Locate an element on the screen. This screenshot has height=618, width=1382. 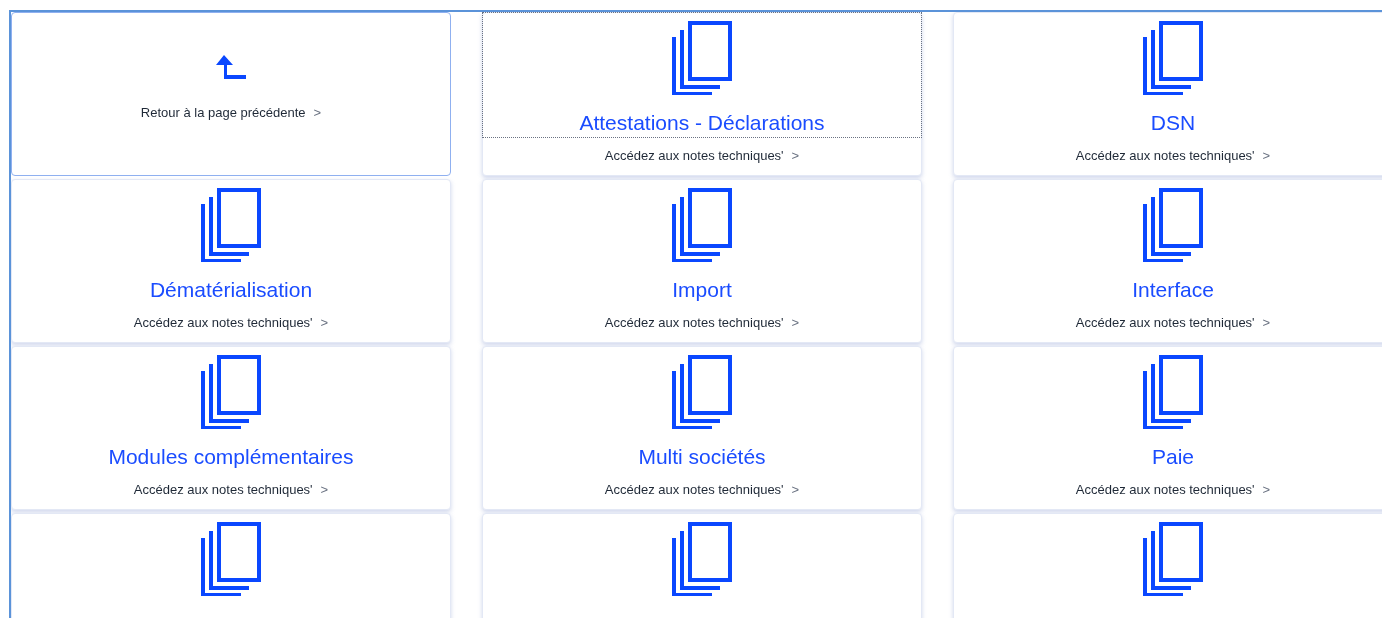
category-title: Import is located at coordinates (702, 290).